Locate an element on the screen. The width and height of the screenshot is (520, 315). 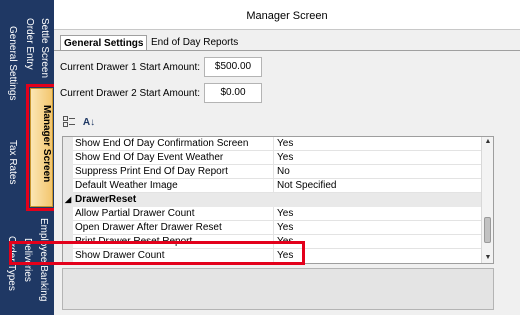
tab-settle-screen: Settle Screen is located at coordinates (44, 48).